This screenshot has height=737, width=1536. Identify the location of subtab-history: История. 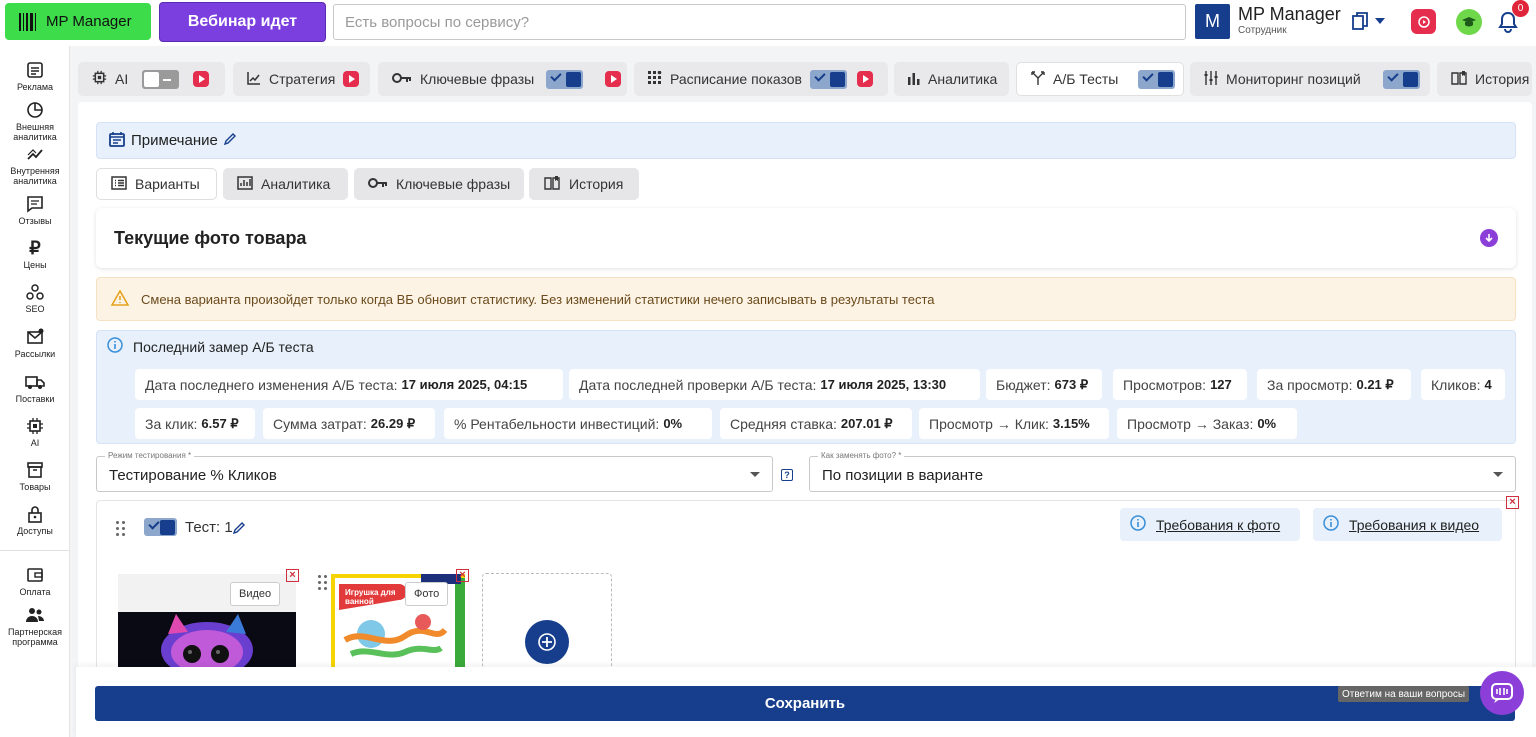
(584, 184).